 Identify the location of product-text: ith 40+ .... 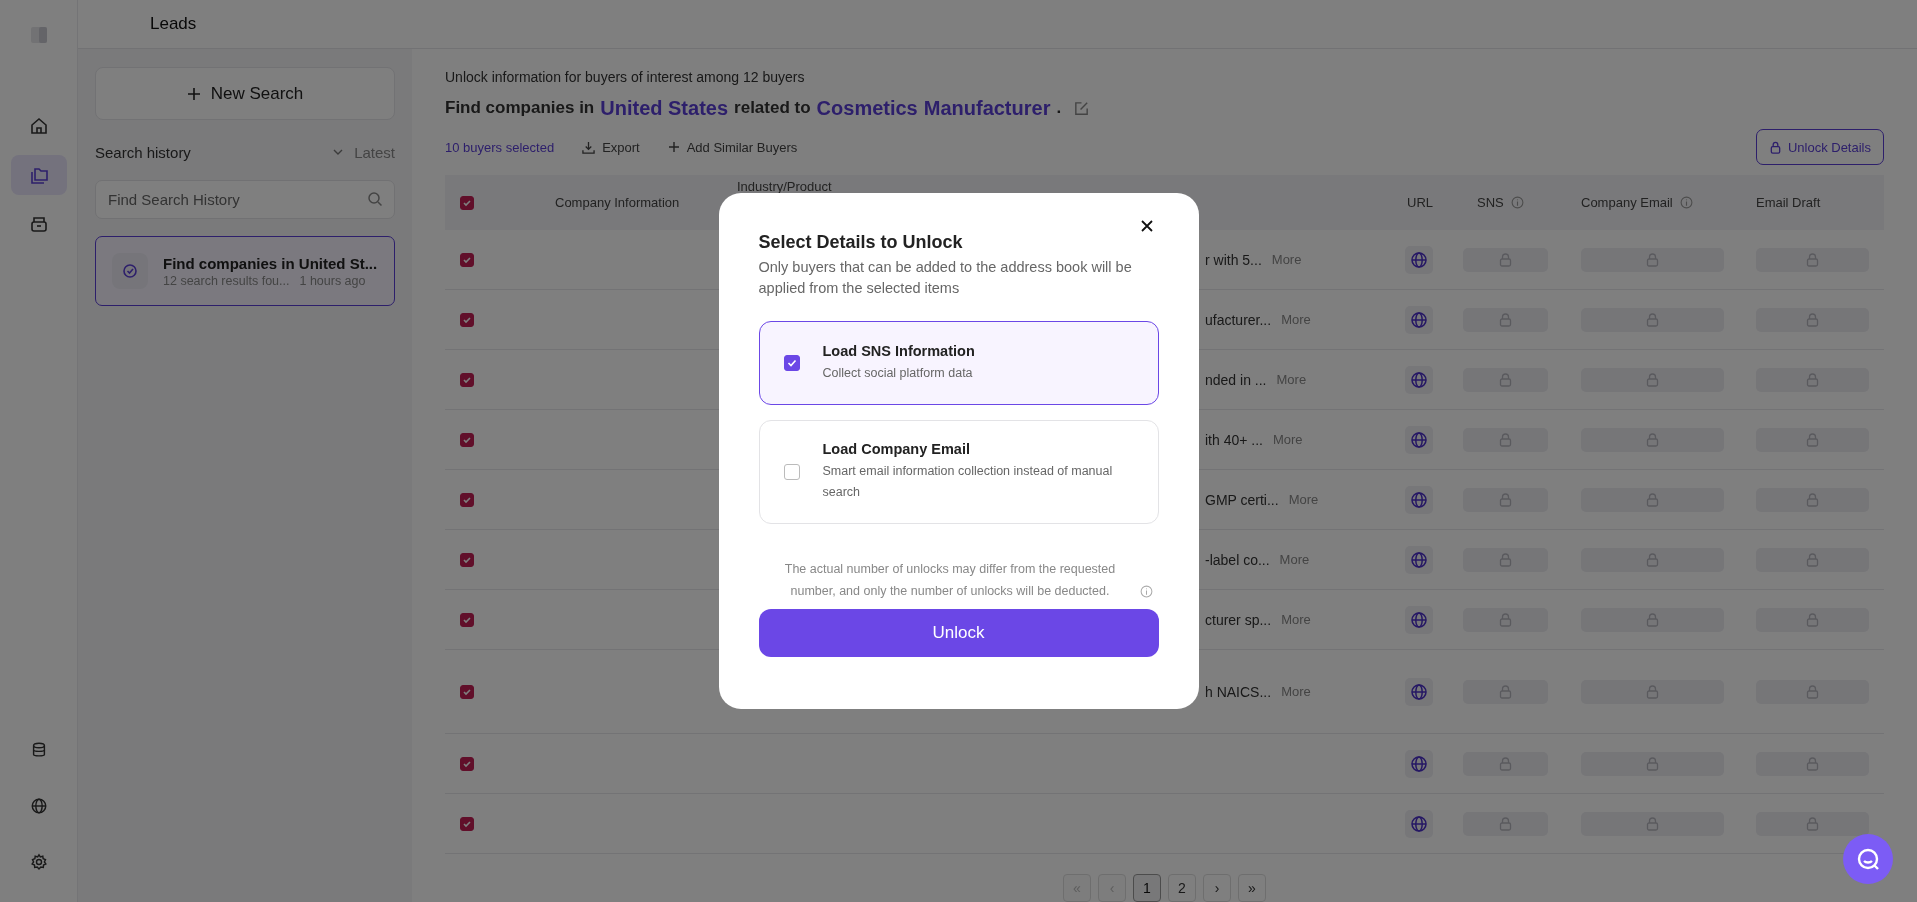
(1234, 439).